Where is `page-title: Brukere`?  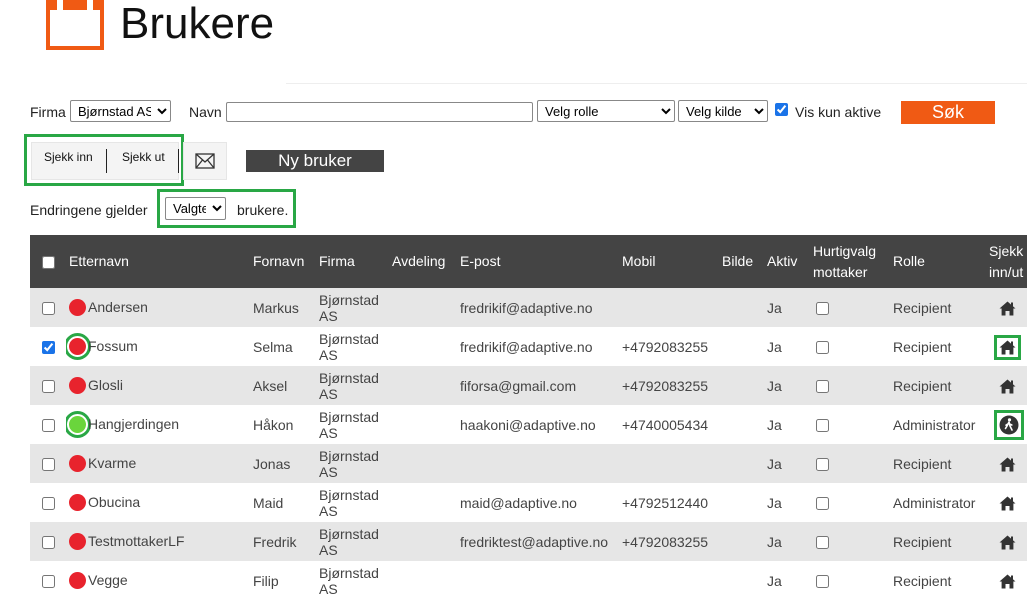 page-title: Brukere is located at coordinates (197, 24).